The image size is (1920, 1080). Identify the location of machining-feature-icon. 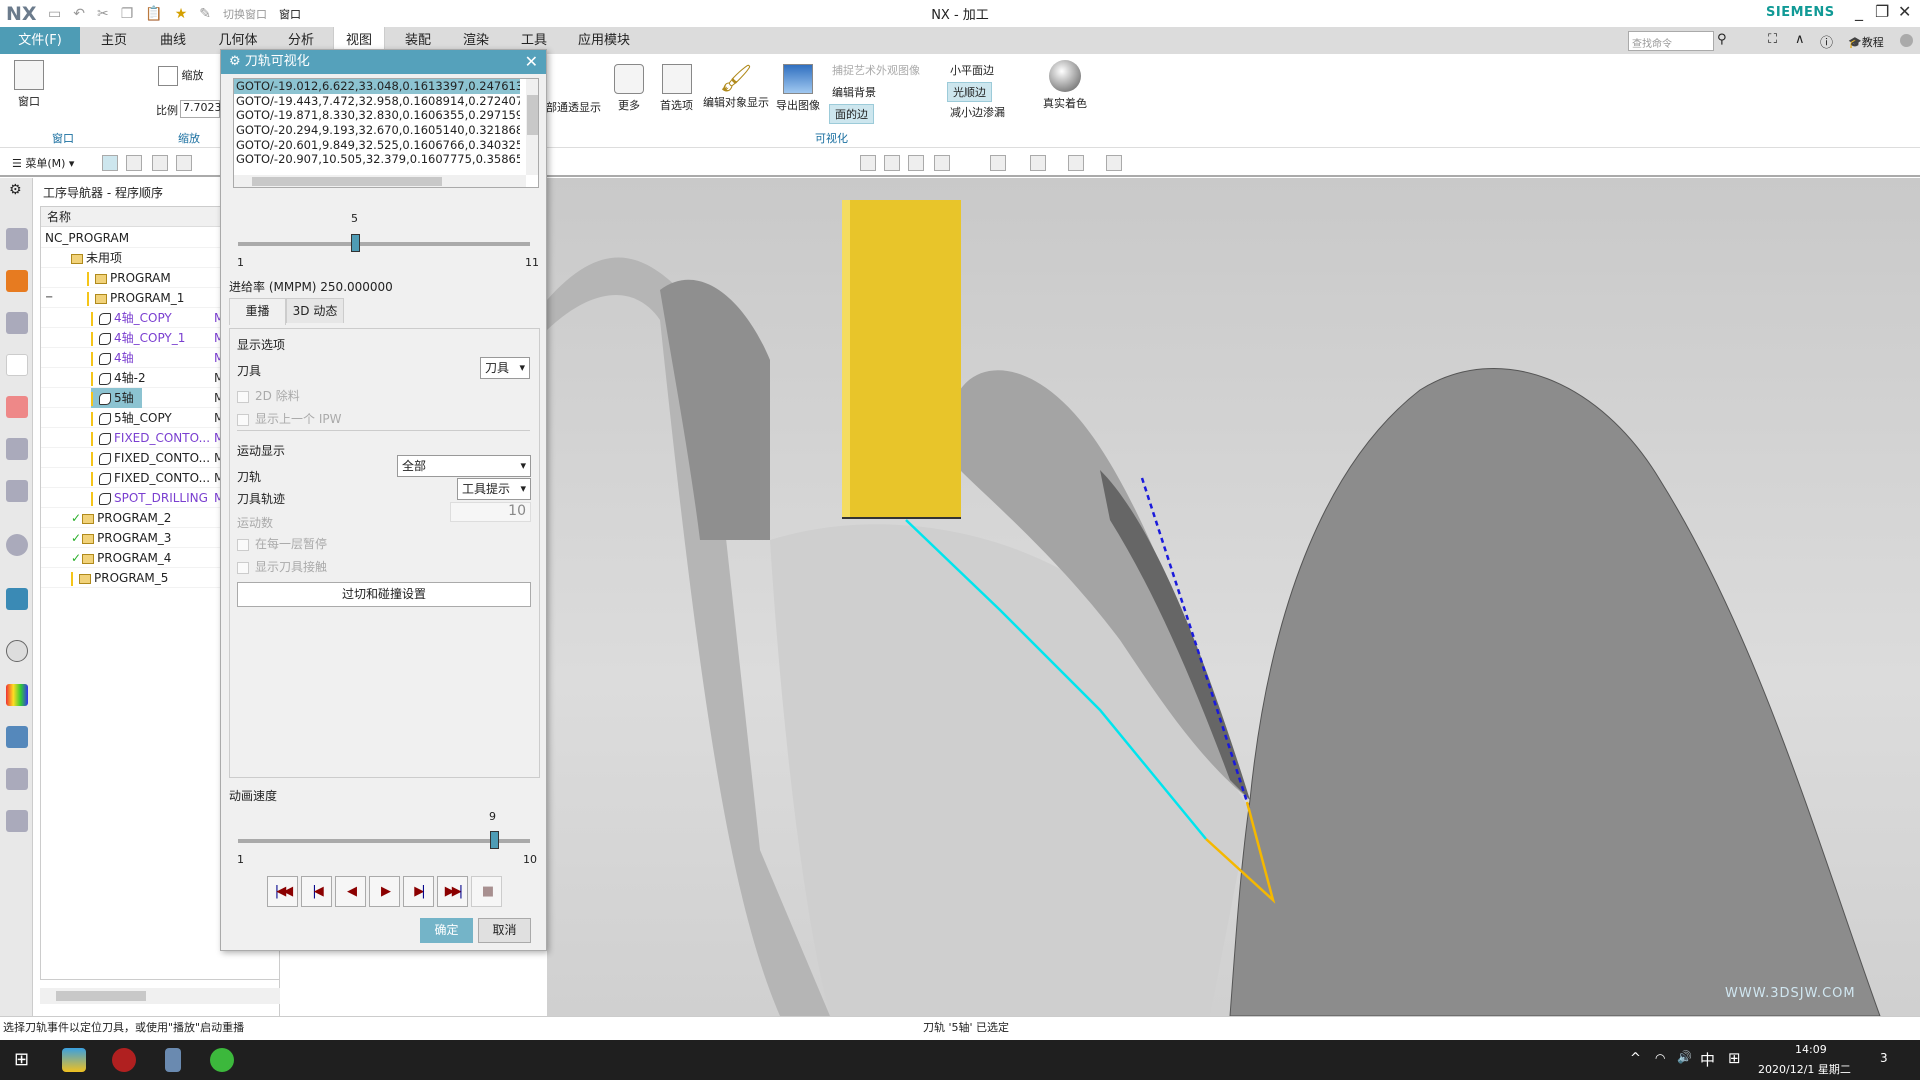
(17, 449).